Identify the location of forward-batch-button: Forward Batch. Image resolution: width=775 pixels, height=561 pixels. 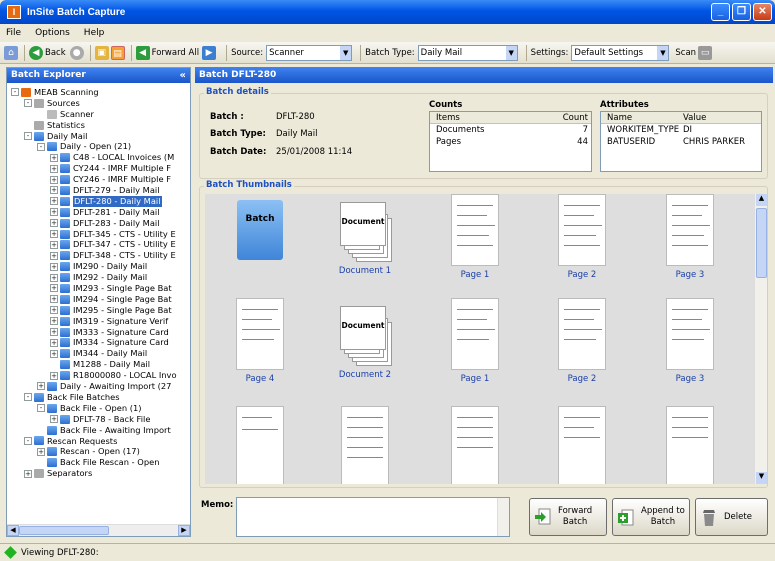
(568, 517).